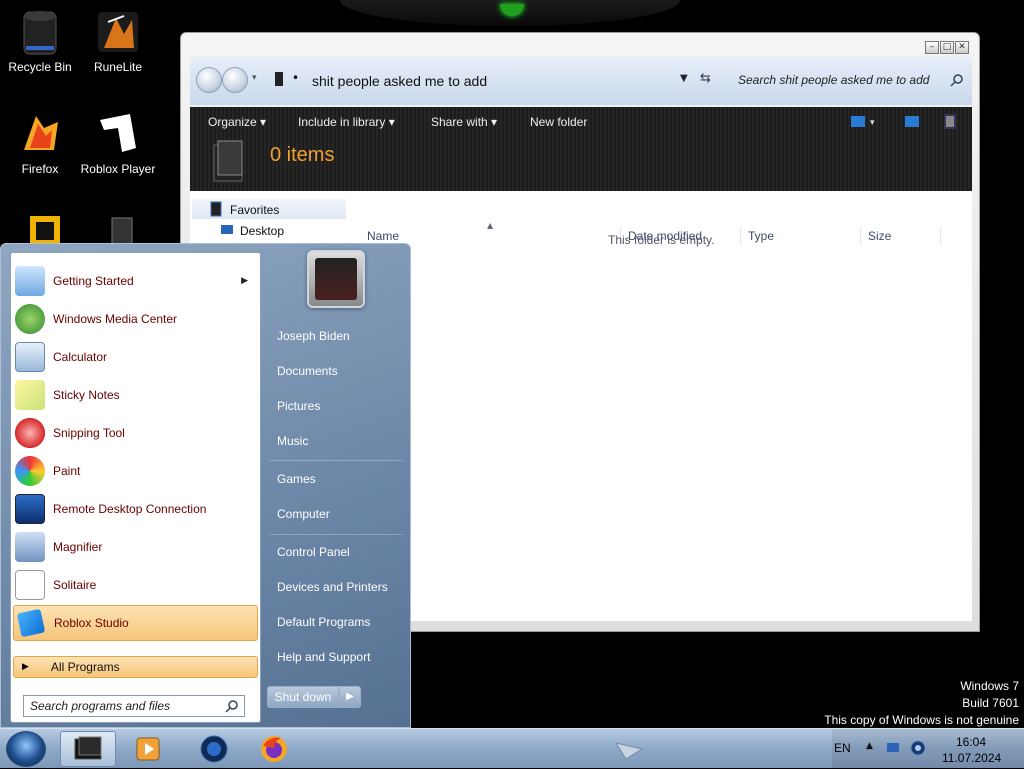  I want to click on program-label: Getting Started, so click(93, 281).